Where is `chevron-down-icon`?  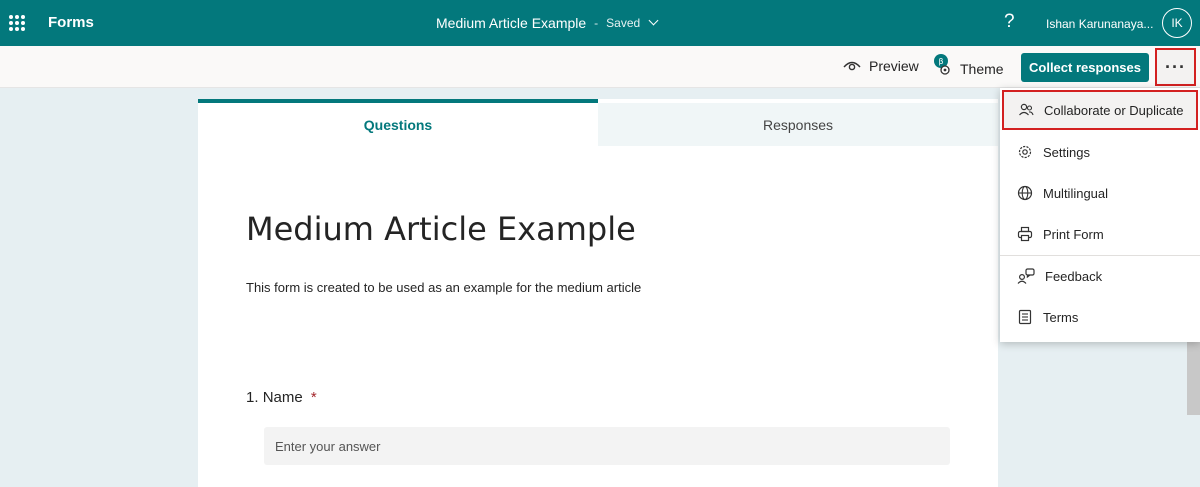 chevron-down-icon is located at coordinates (653, 20).